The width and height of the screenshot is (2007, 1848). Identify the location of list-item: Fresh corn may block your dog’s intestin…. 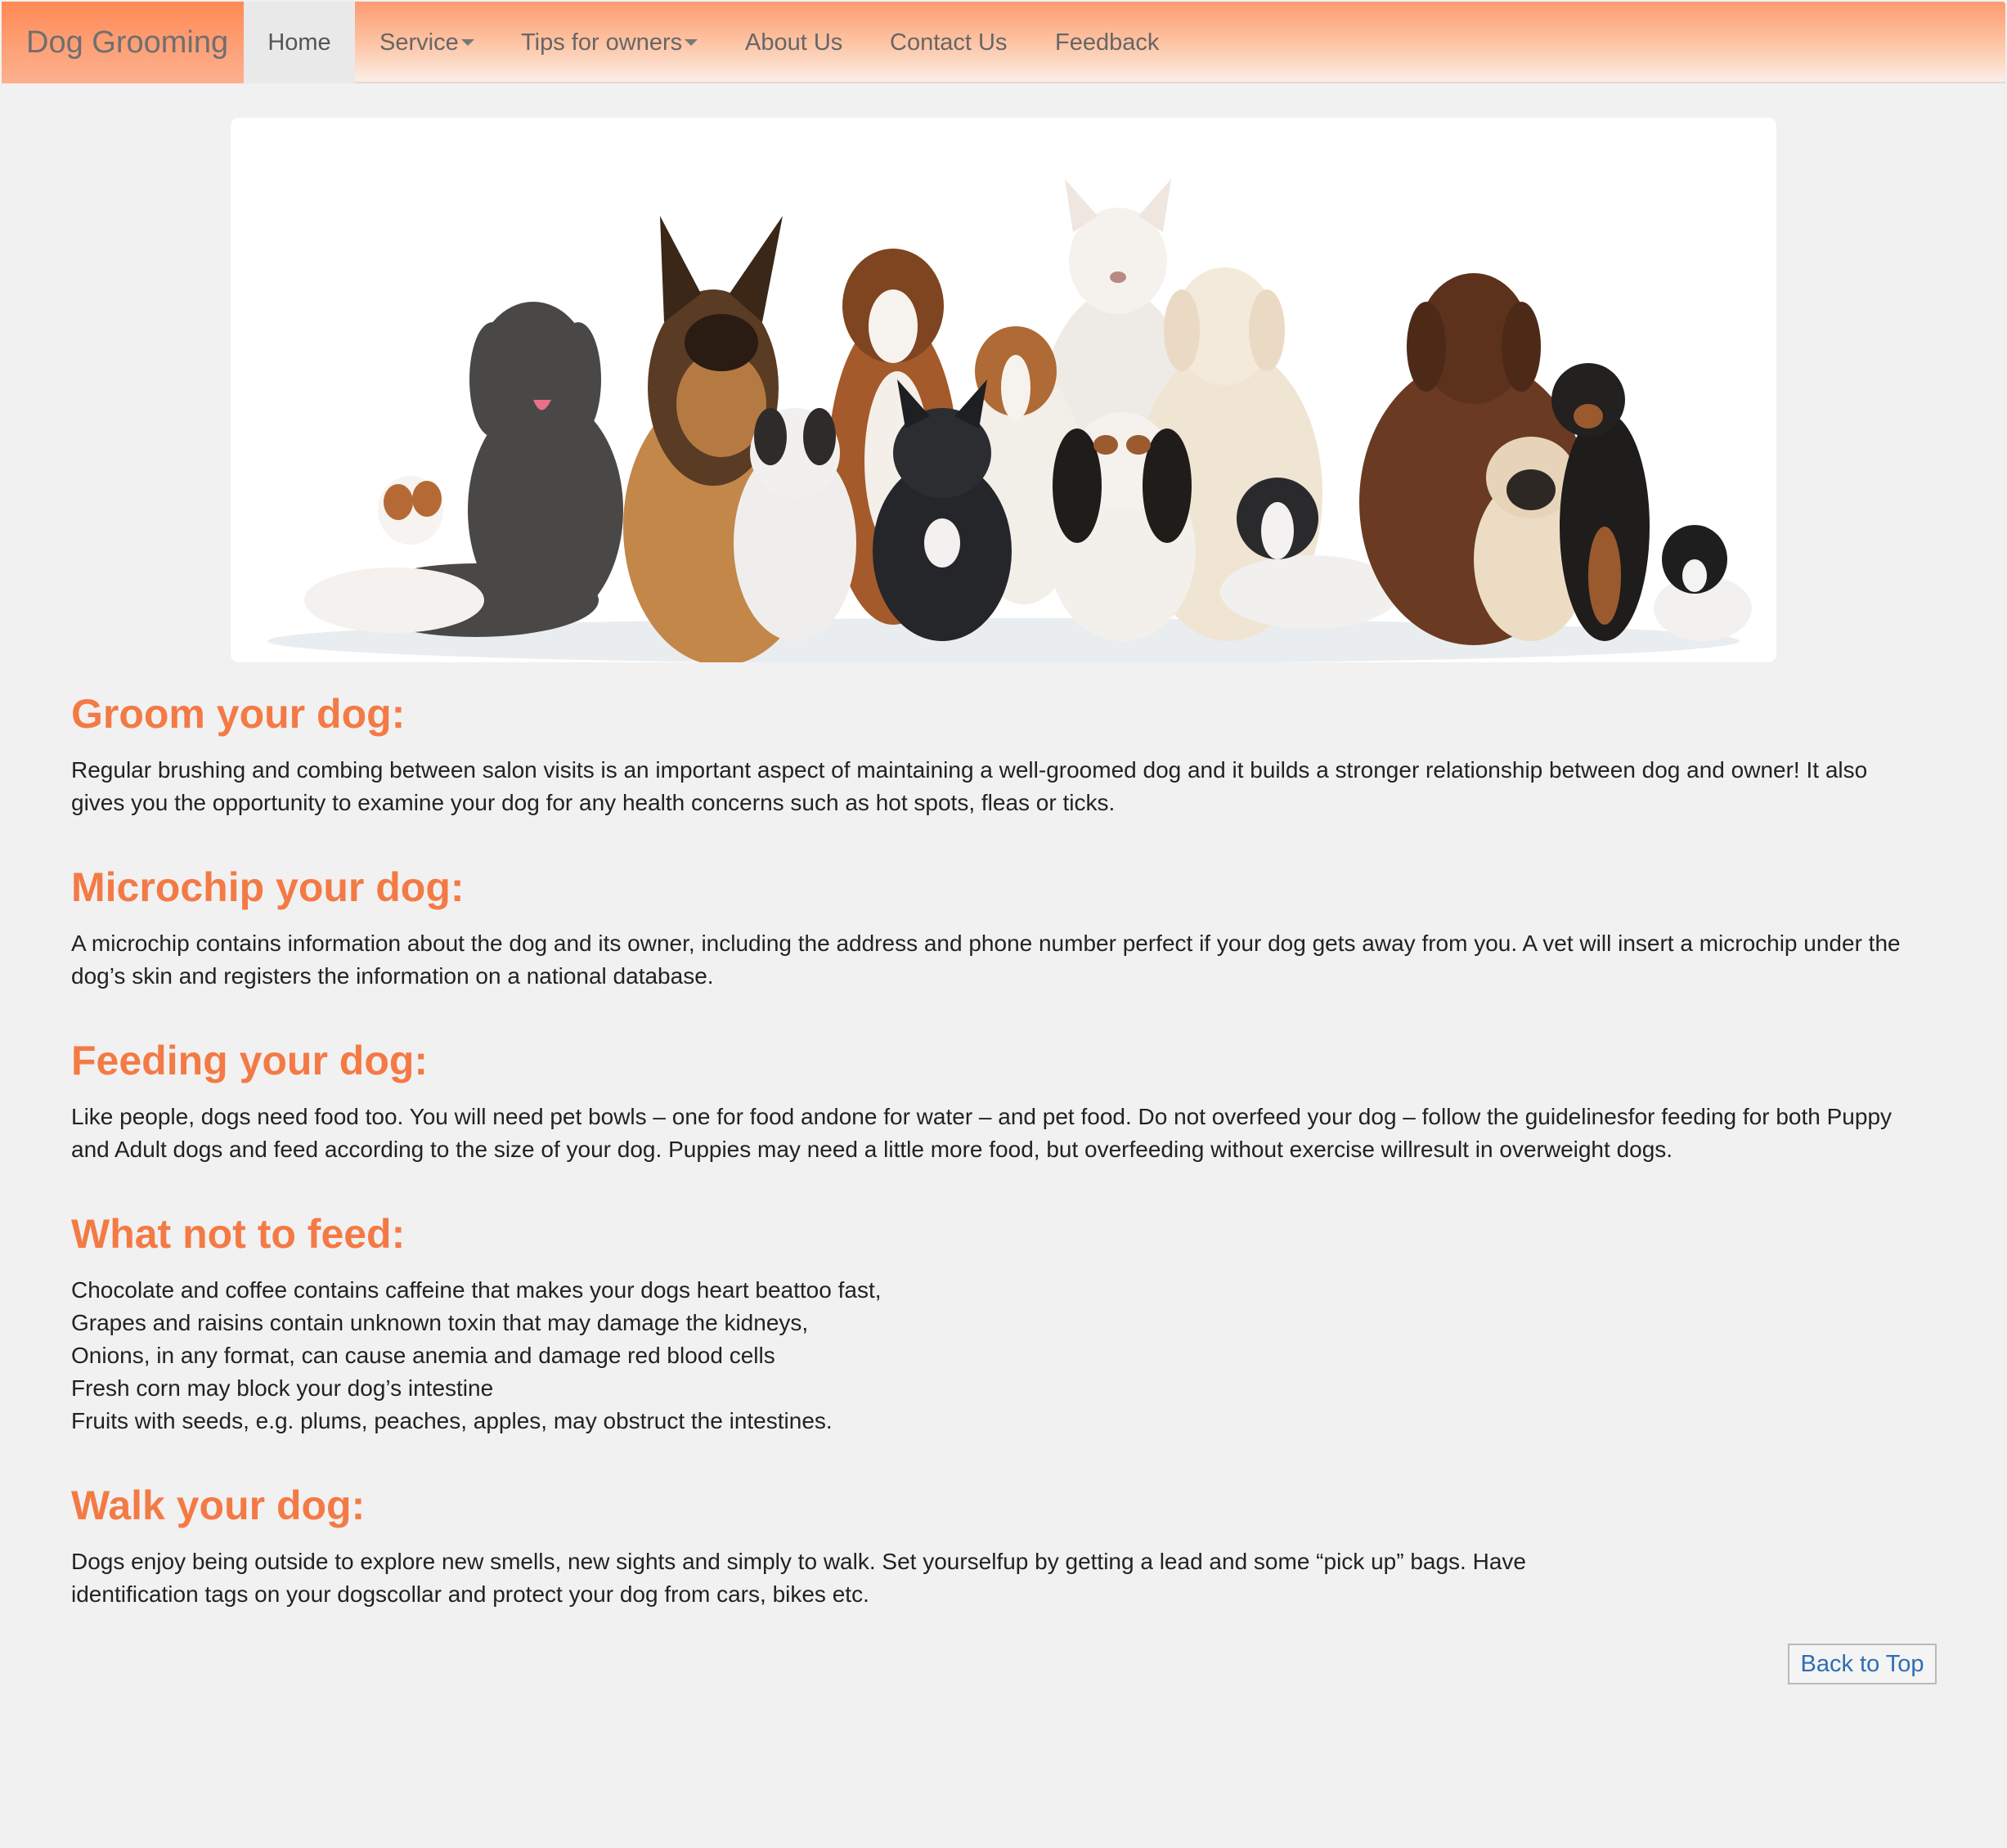
(282, 1388).